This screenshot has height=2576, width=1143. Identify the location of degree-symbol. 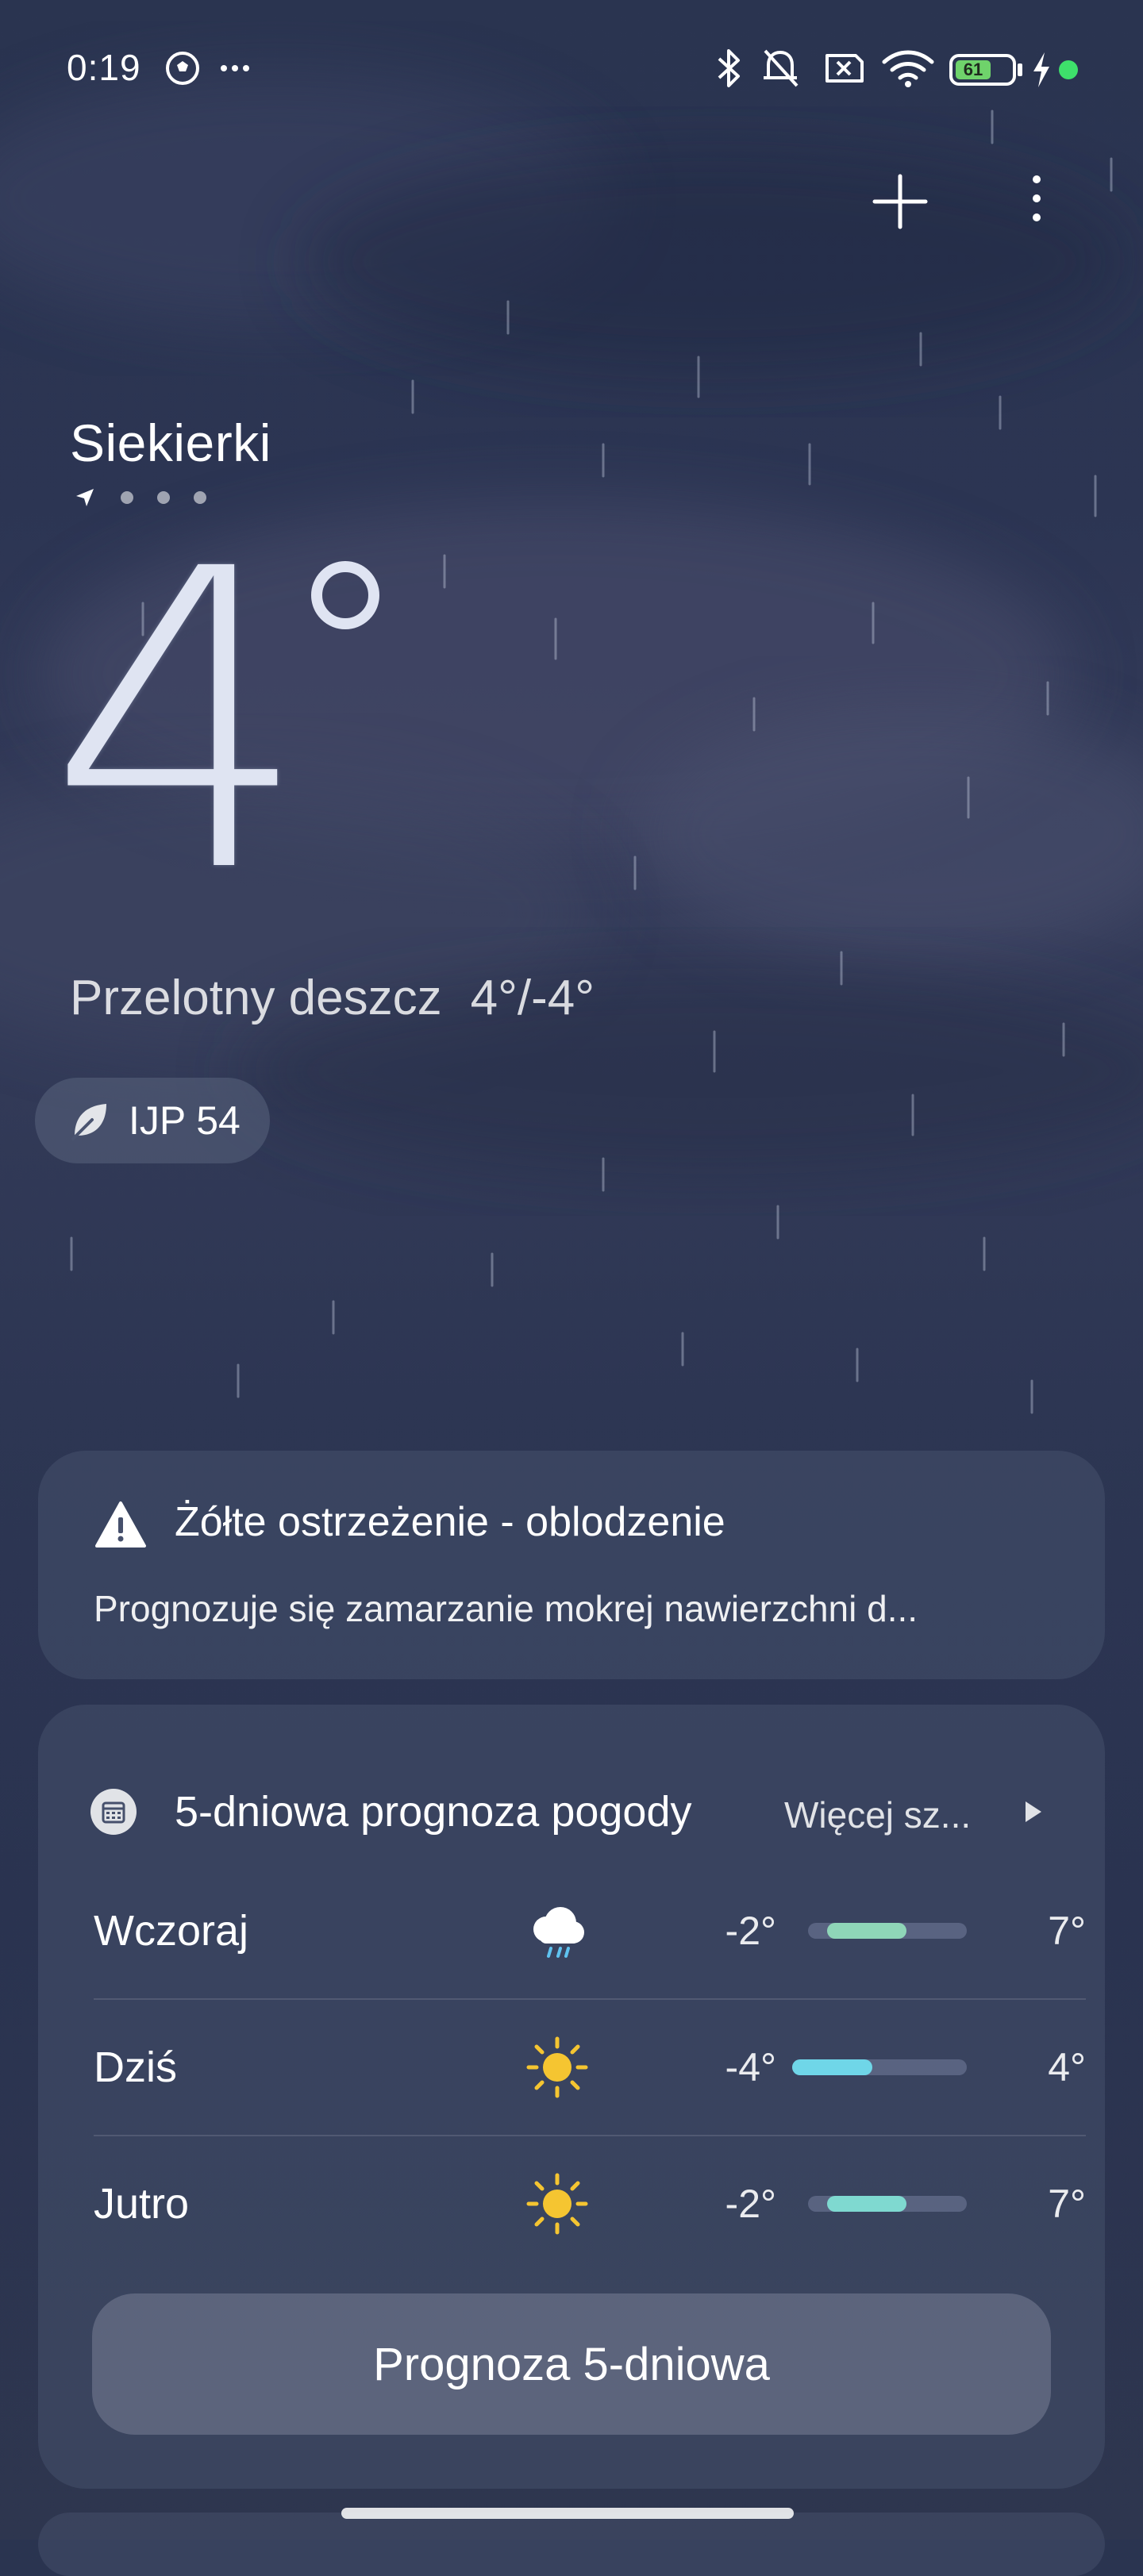
(345, 595).